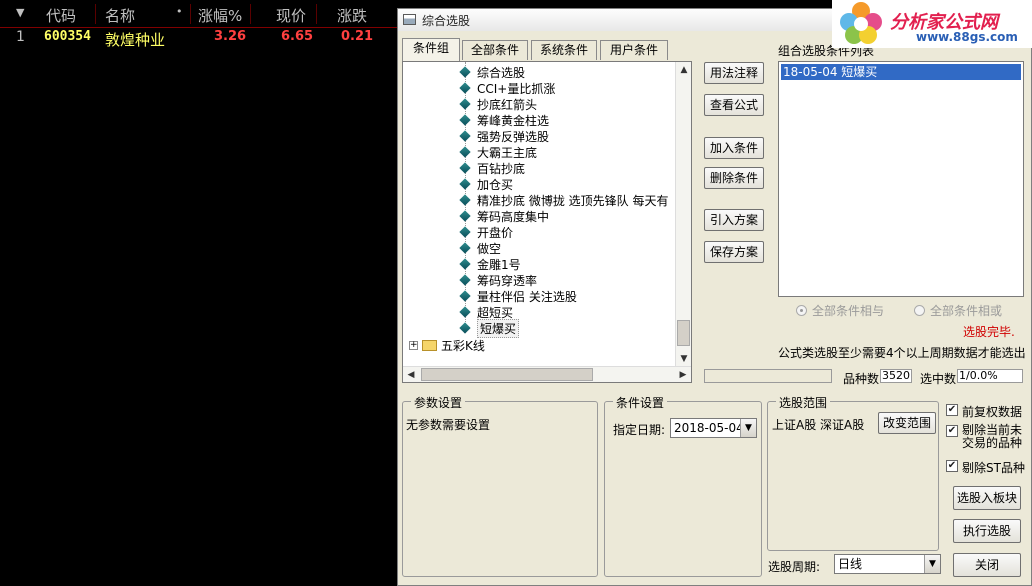  What do you see at coordinates (987, 498) in the screenshot?
I see `select-into-block-button: 选股入板块` at bounding box center [987, 498].